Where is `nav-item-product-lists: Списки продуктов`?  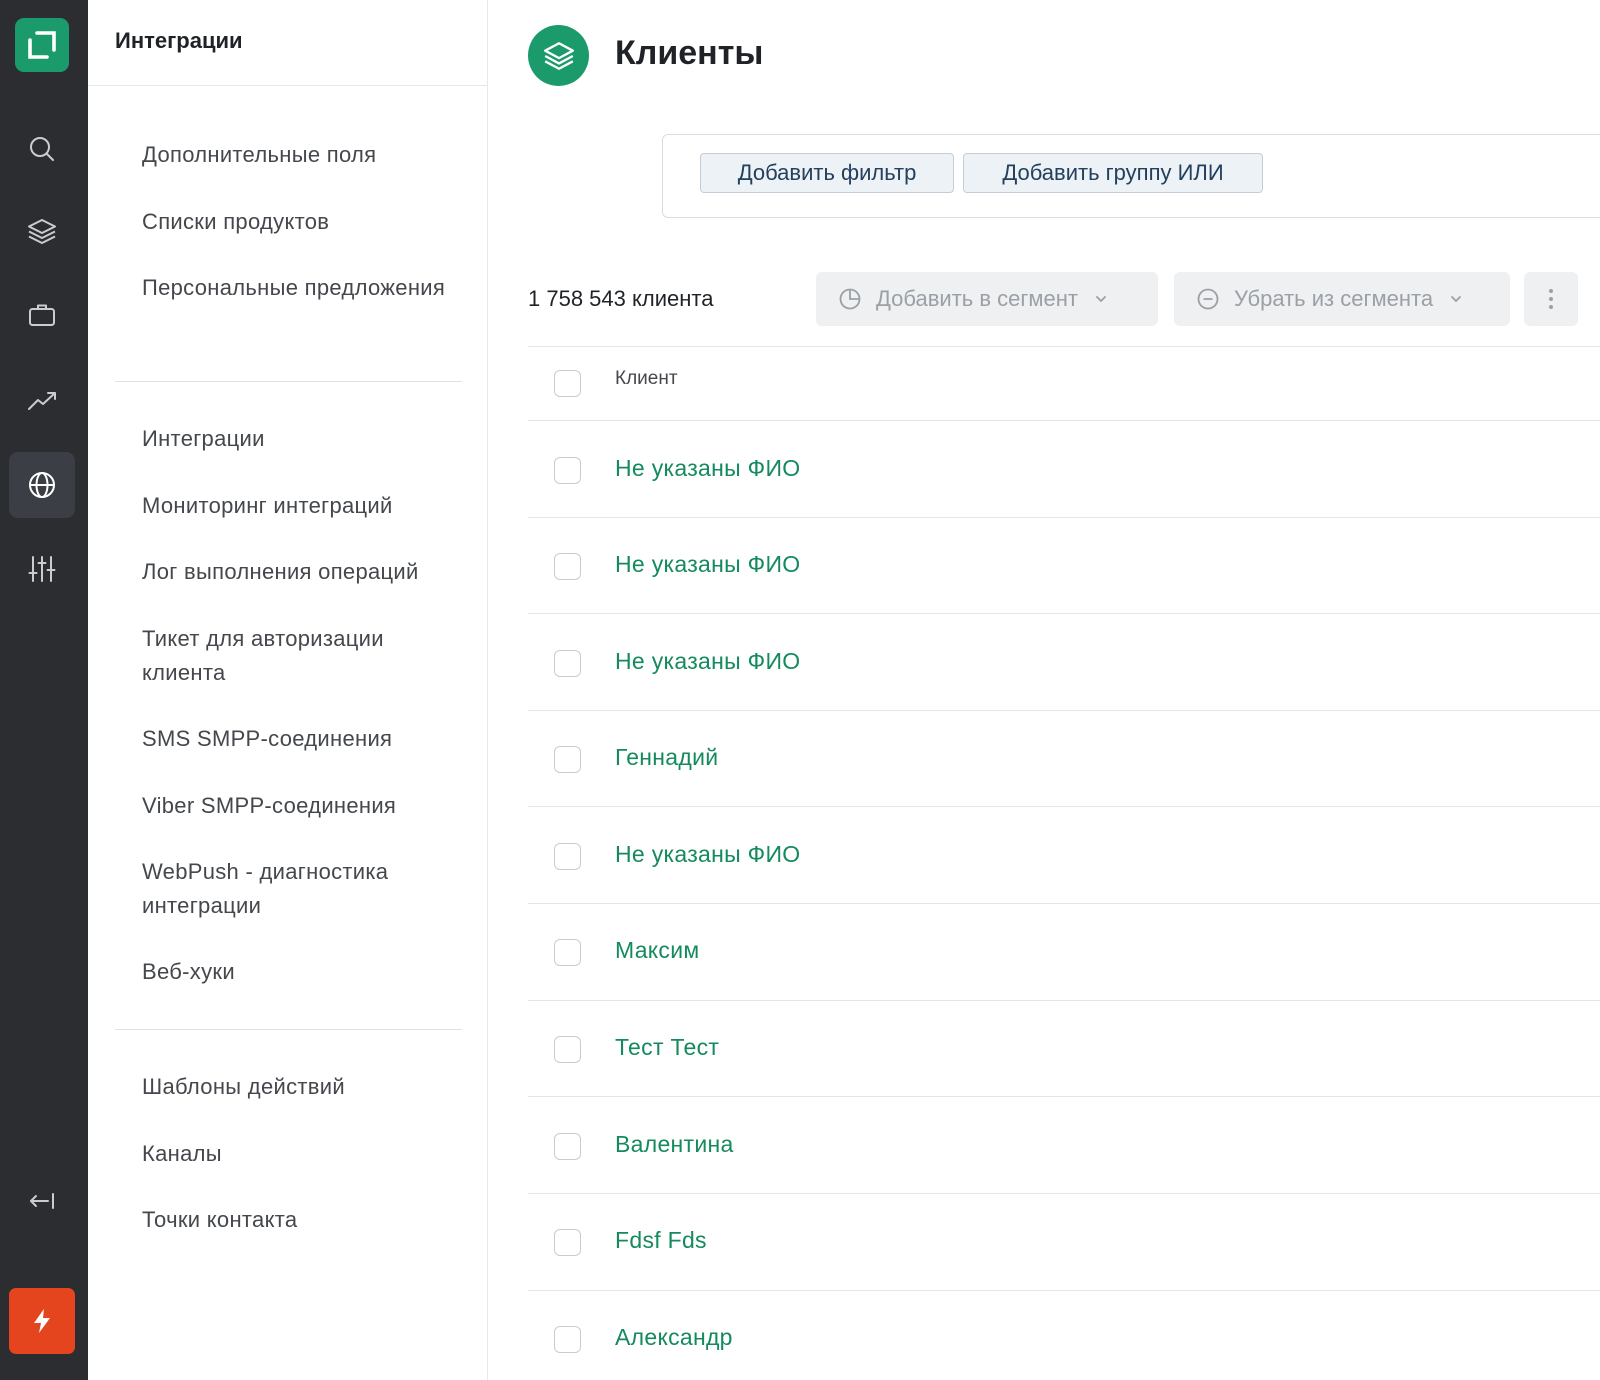 nav-item-product-lists: Списки продуктов is located at coordinates (302, 222).